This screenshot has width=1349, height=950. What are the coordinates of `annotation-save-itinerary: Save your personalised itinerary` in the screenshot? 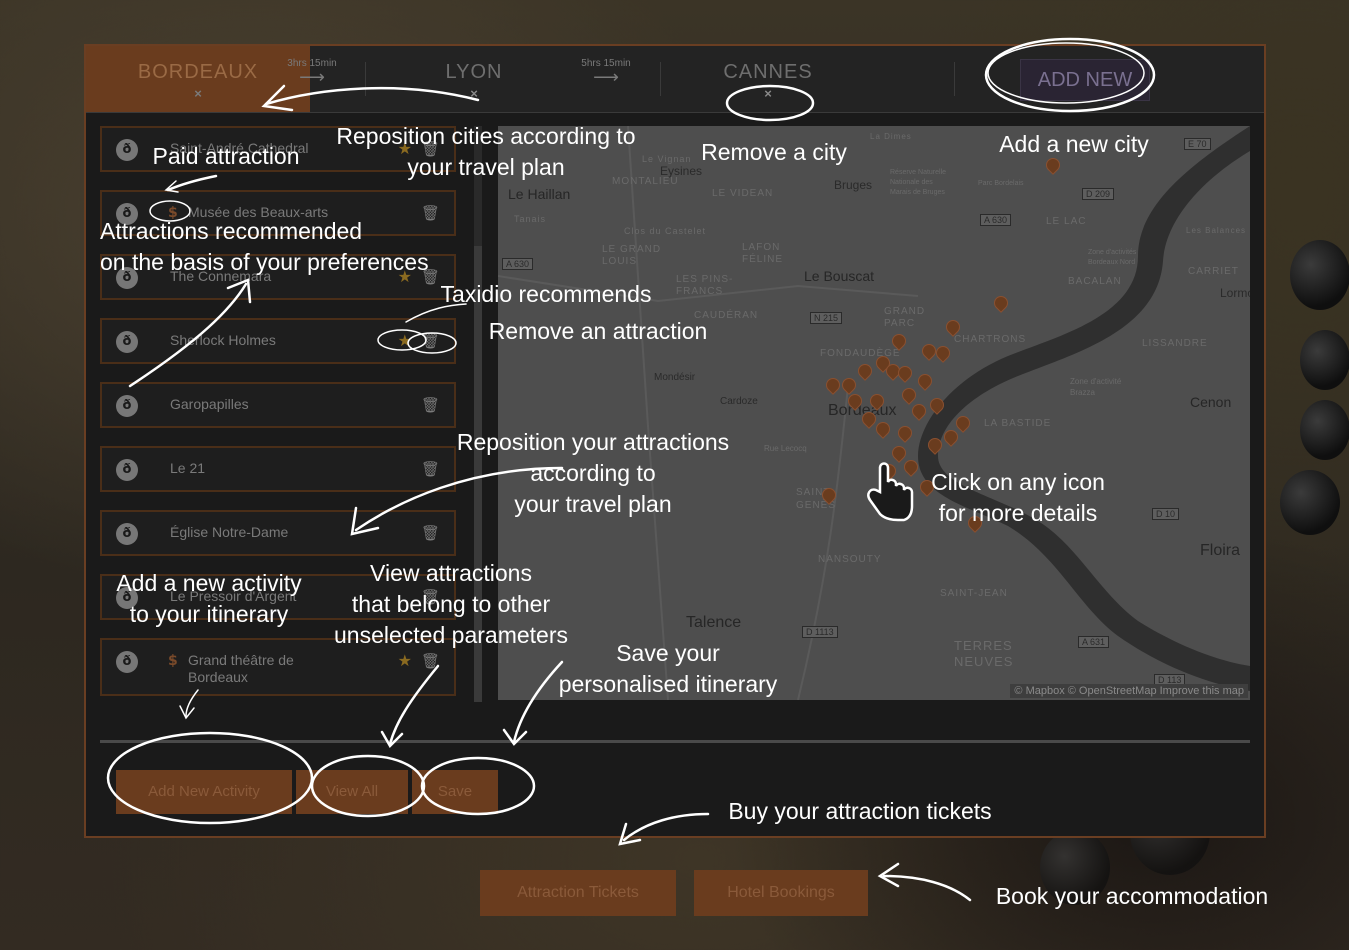 It's located at (668, 668).